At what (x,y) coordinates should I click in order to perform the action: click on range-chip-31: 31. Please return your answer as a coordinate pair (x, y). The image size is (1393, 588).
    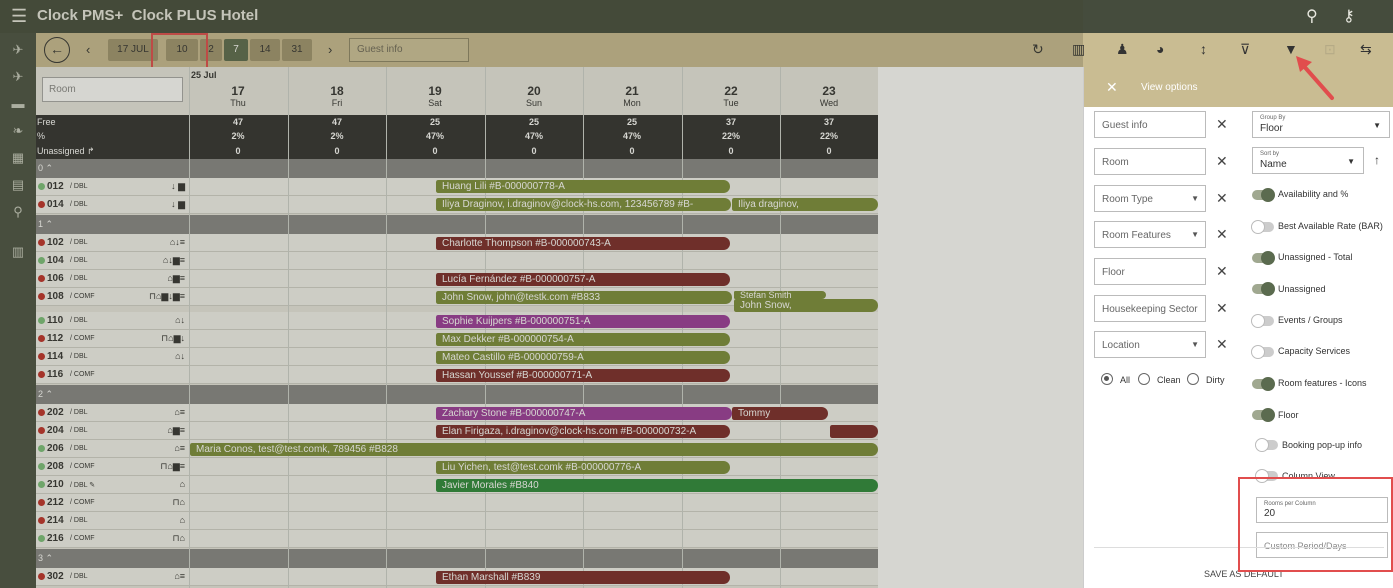
    Looking at the image, I should click on (297, 50).